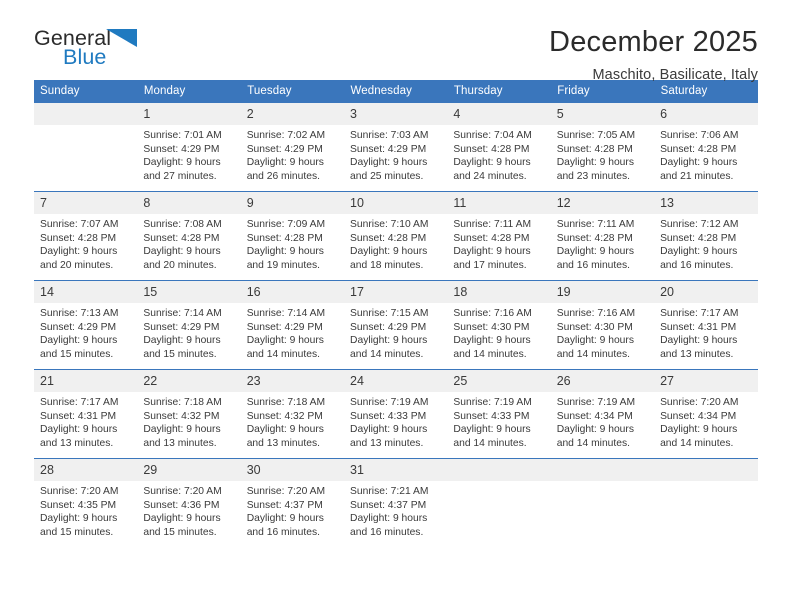 Image resolution: width=792 pixels, height=612 pixels. I want to click on sun-info-sunset: Sunset: 4:31 PM, so click(698, 327).